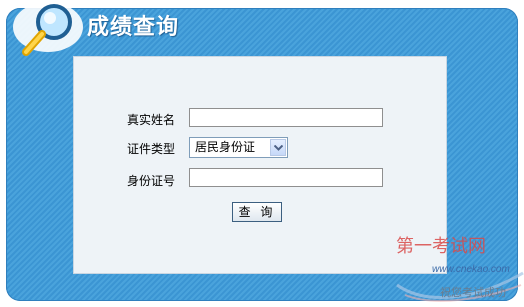  What do you see at coordinates (151, 120) in the screenshot?
I see `name-label: 真实姓名` at bounding box center [151, 120].